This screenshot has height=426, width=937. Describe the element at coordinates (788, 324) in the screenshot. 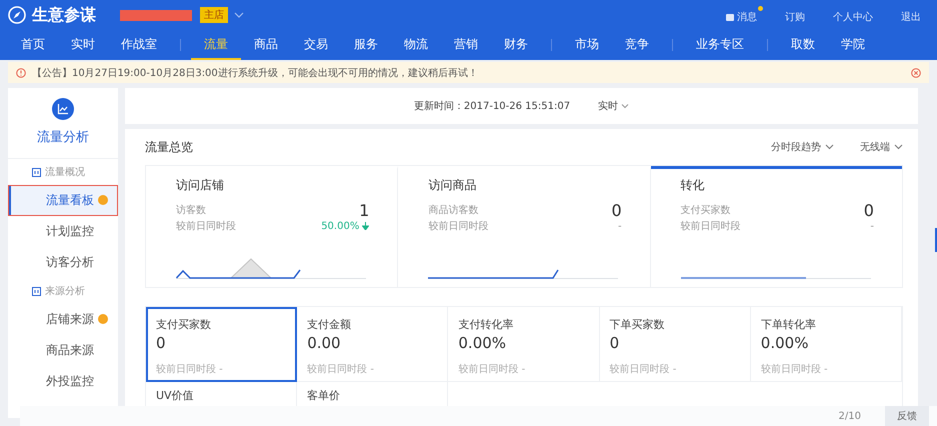

I see `metric-label: 下单转化率` at that location.